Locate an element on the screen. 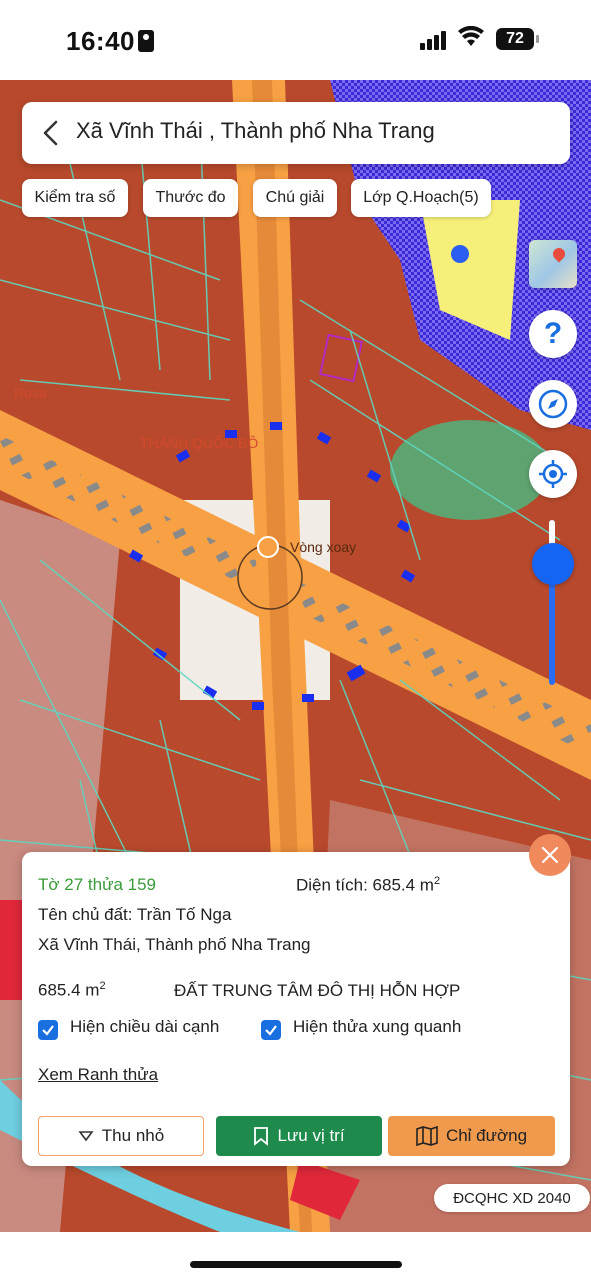 The width and height of the screenshot is (591, 1280). locate-button is located at coordinates (553, 474).